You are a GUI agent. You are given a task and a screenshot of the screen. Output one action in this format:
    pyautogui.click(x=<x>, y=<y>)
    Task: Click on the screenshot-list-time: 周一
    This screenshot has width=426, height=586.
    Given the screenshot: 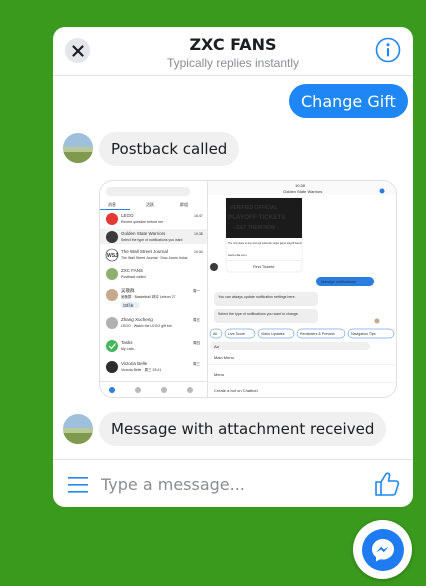 What is the action you would take?
    pyautogui.click(x=196, y=290)
    